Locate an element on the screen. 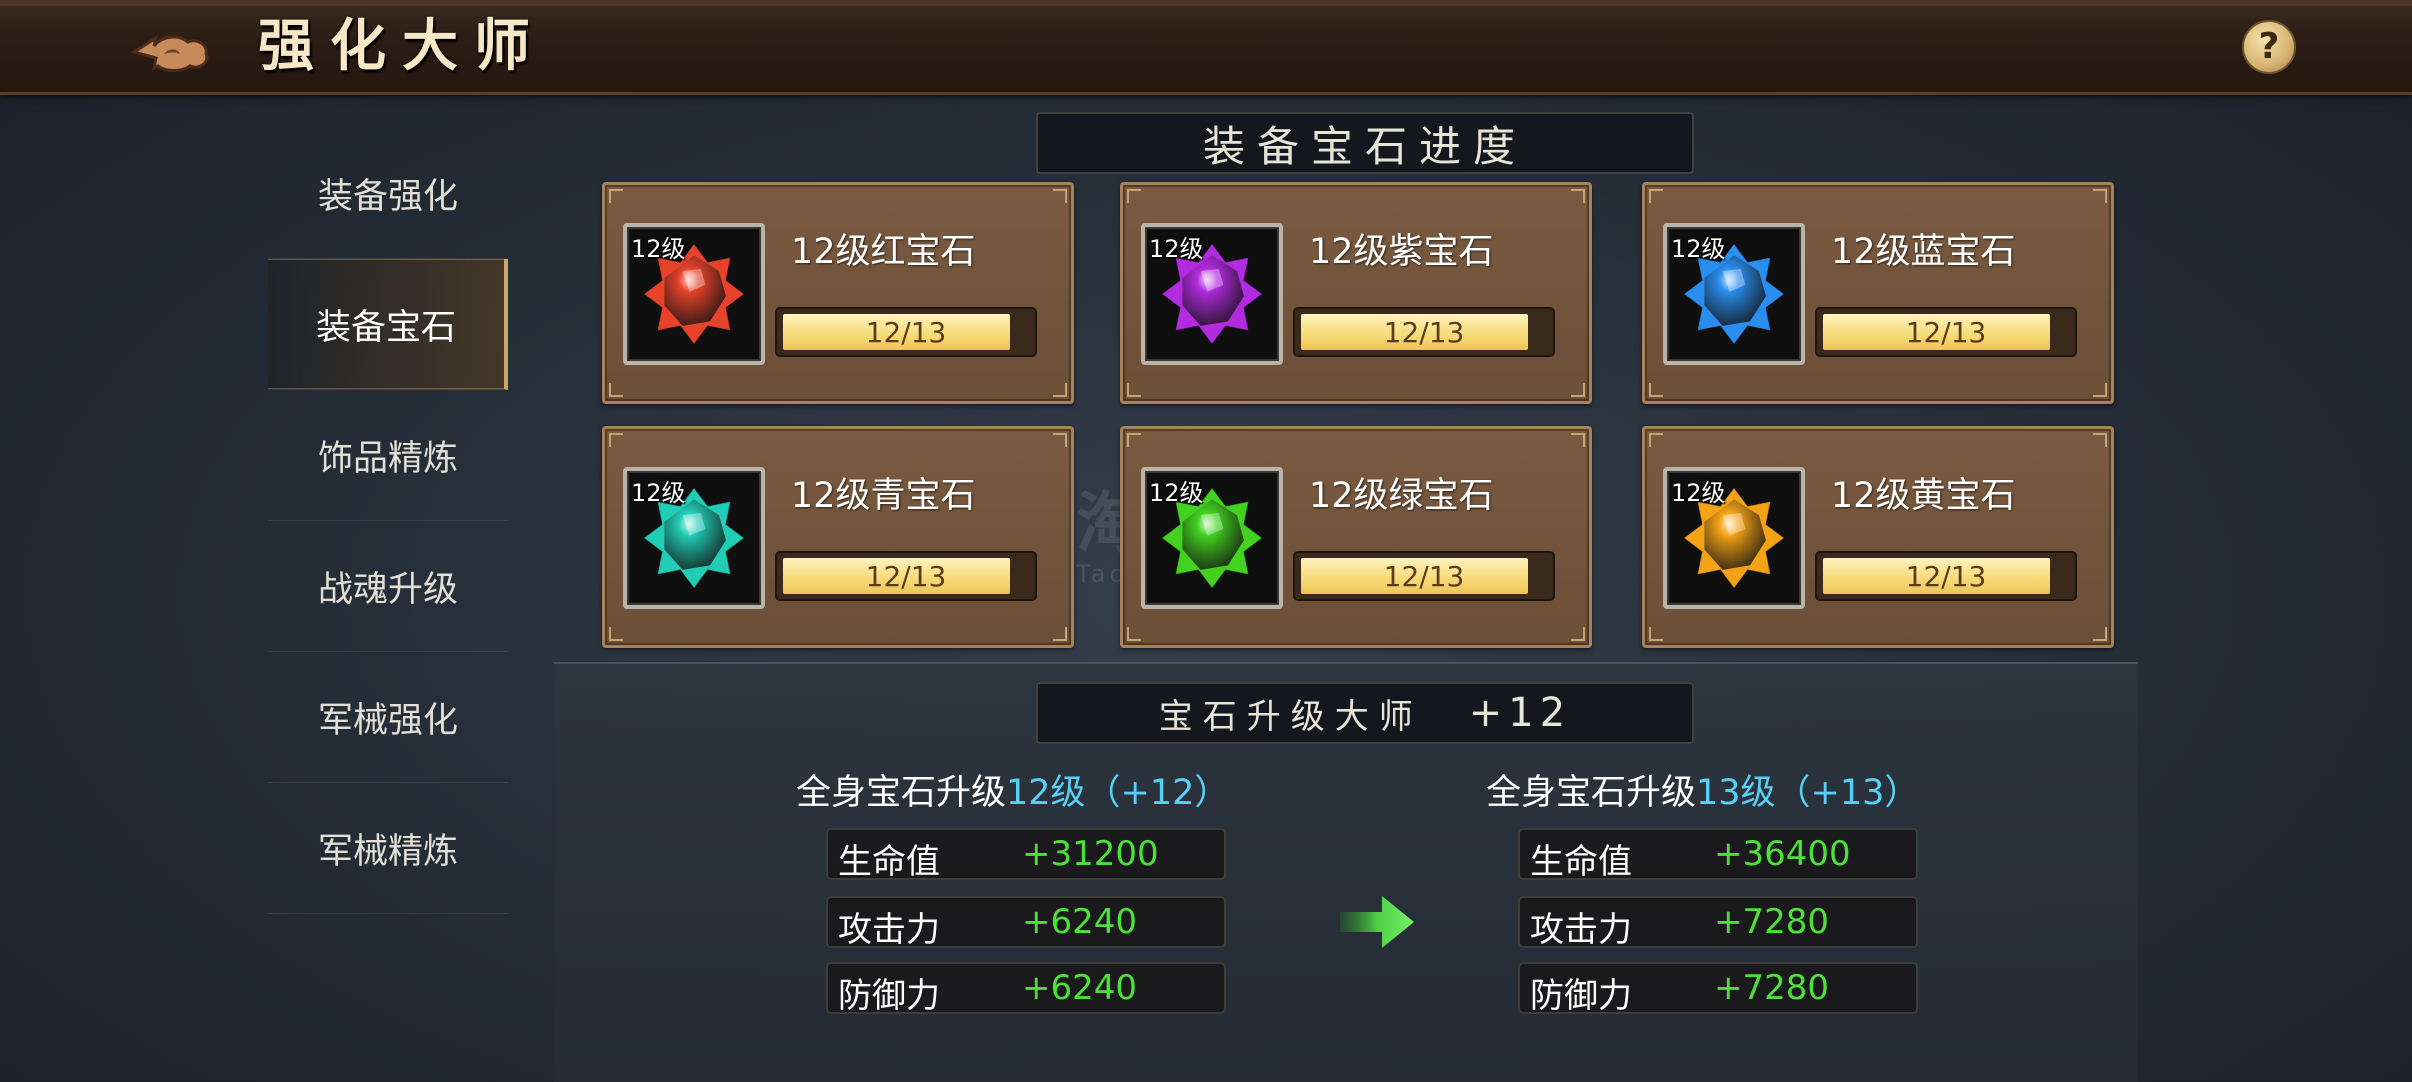 The image size is (2412, 1082). current-stat-row-defense: 防御力 +6240 is located at coordinates (1026, 989).